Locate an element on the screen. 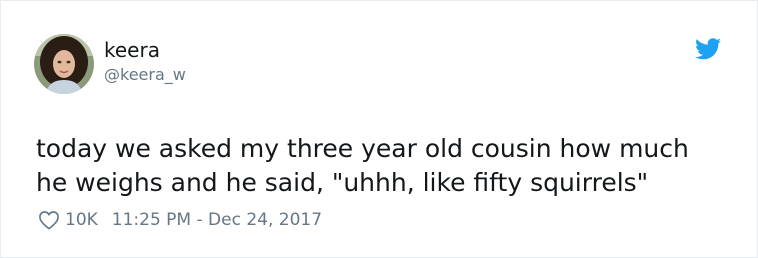  display-name: keera is located at coordinates (132, 50).